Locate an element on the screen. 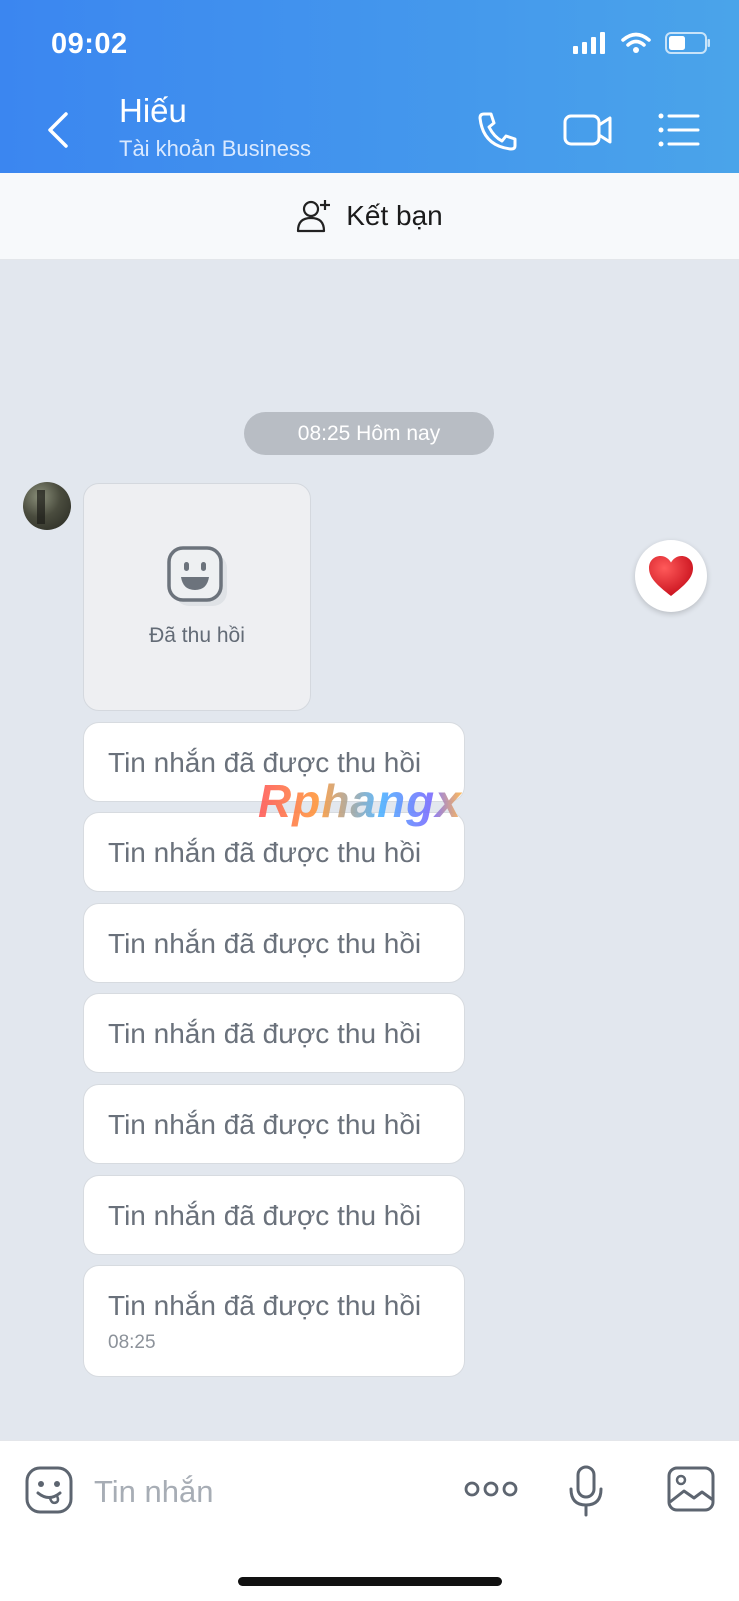 The height and width of the screenshot is (1601, 739). contact-name: Hiếu is located at coordinates (153, 111).